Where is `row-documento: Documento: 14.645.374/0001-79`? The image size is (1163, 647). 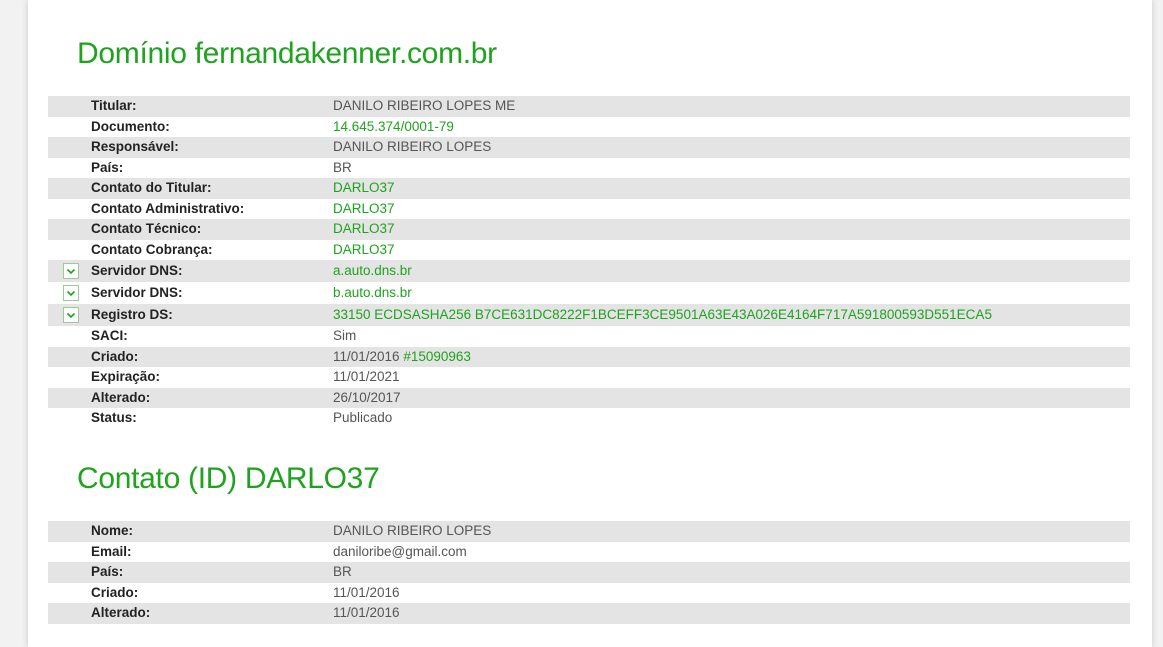
row-documento: Documento: 14.645.374/0001-79 is located at coordinates (589, 127).